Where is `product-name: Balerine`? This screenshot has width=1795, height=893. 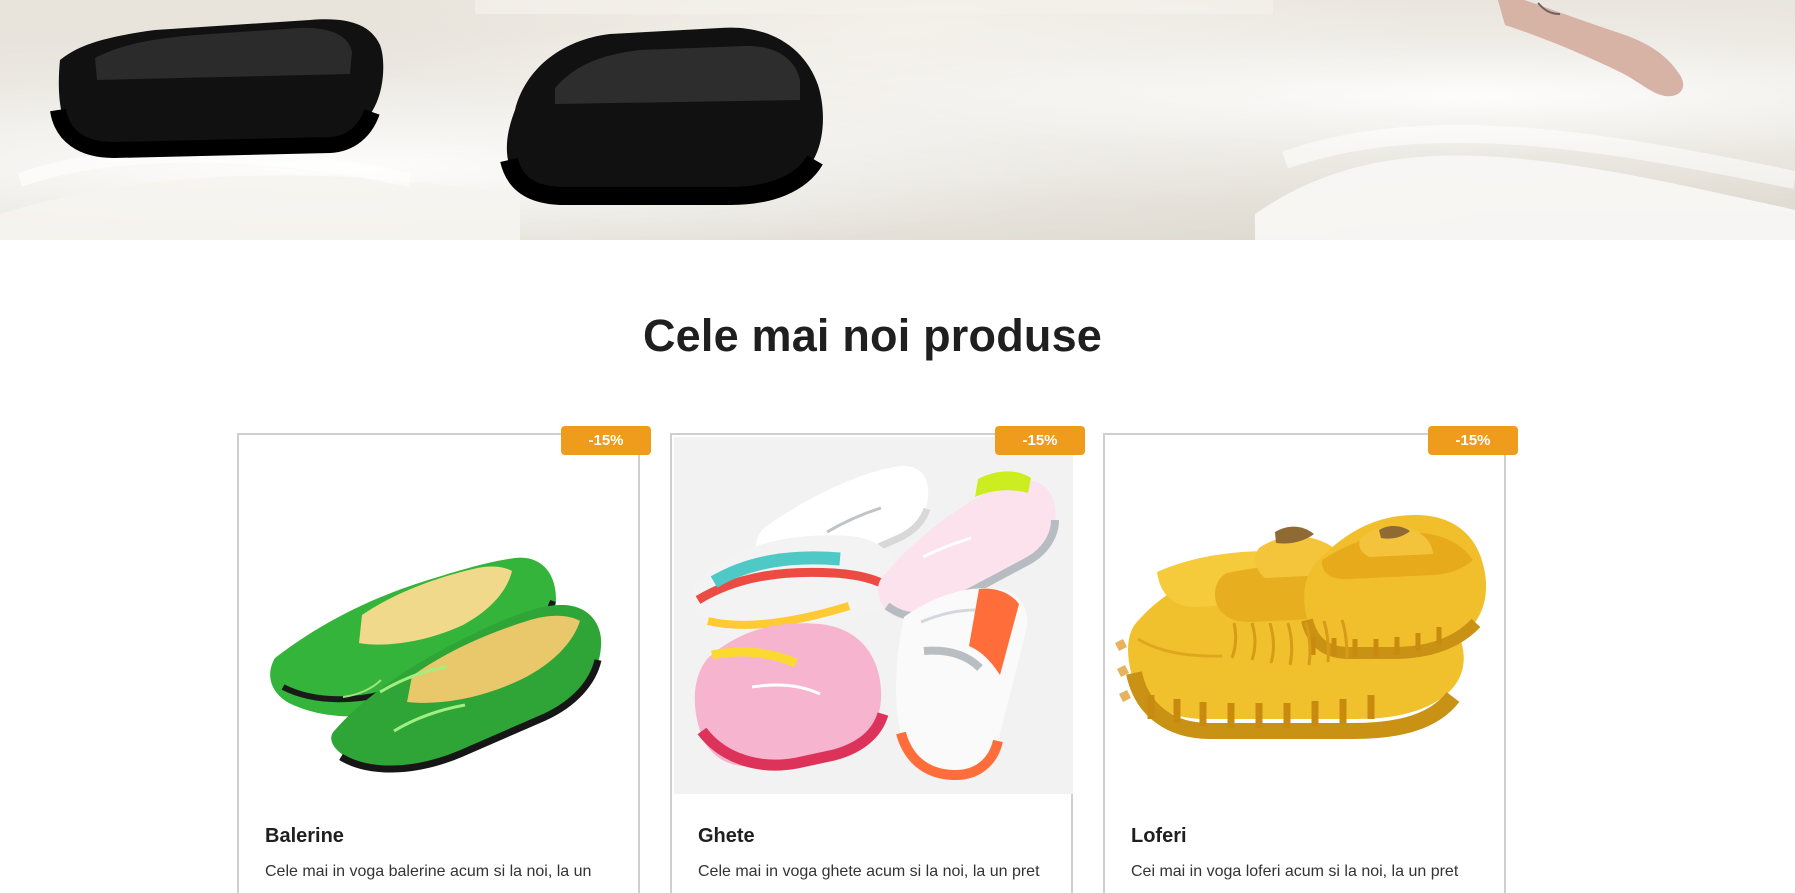
product-name: Balerine is located at coordinates (304, 836).